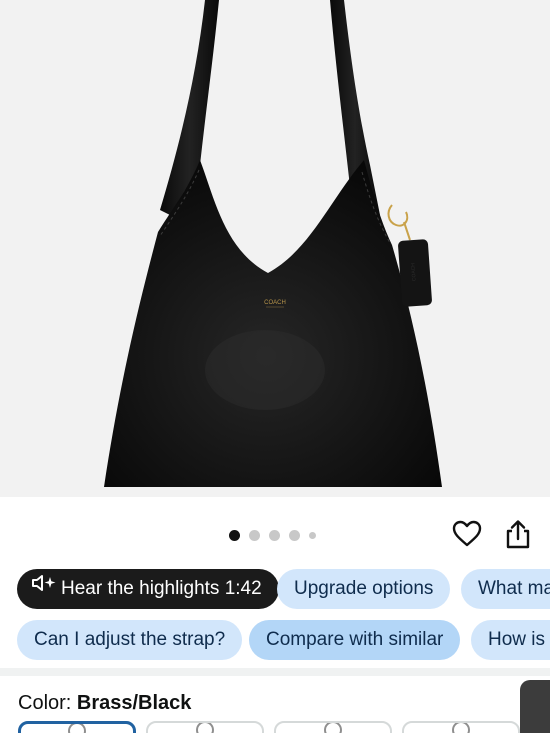 The image size is (550, 733). Describe the element at coordinates (514, 588) in the screenshot. I see `chip-label: What ma` at that location.